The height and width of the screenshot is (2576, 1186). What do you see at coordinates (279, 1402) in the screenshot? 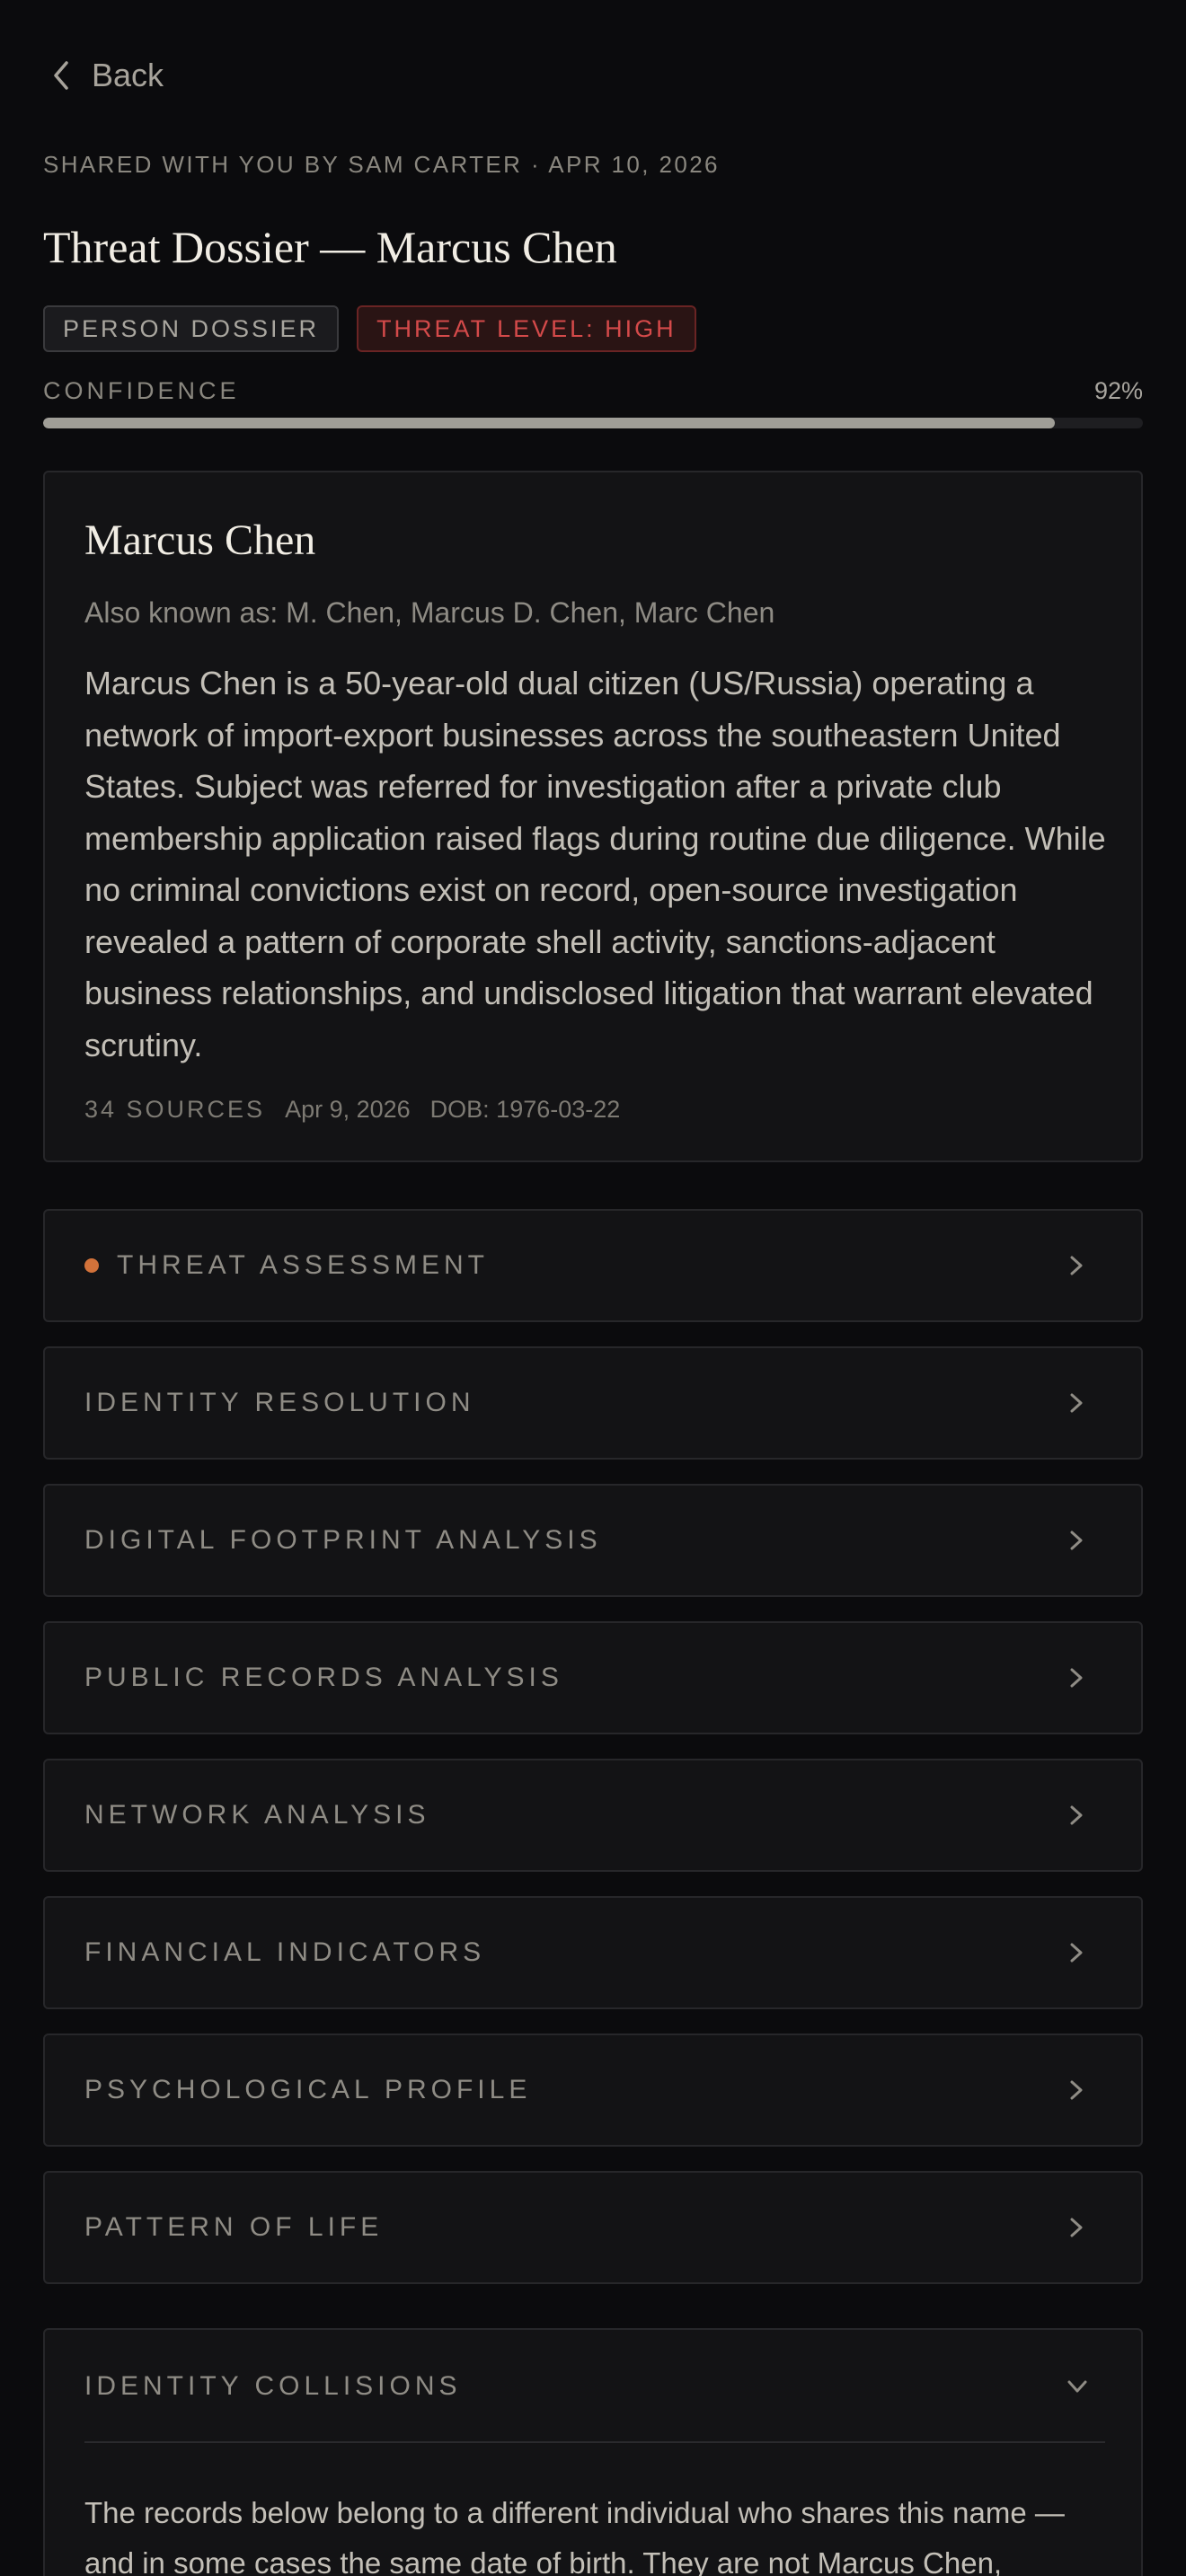
I see `section-label: IDENTITY RESOLUTION` at bounding box center [279, 1402].